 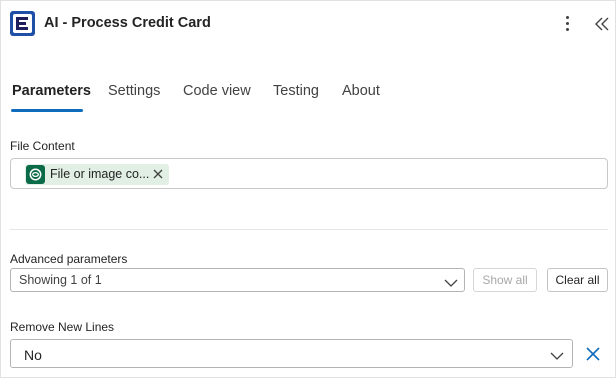 What do you see at coordinates (62, 327) in the screenshot?
I see `remove-new-lines-label: Remove New Lines` at bounding box center [62, 327].